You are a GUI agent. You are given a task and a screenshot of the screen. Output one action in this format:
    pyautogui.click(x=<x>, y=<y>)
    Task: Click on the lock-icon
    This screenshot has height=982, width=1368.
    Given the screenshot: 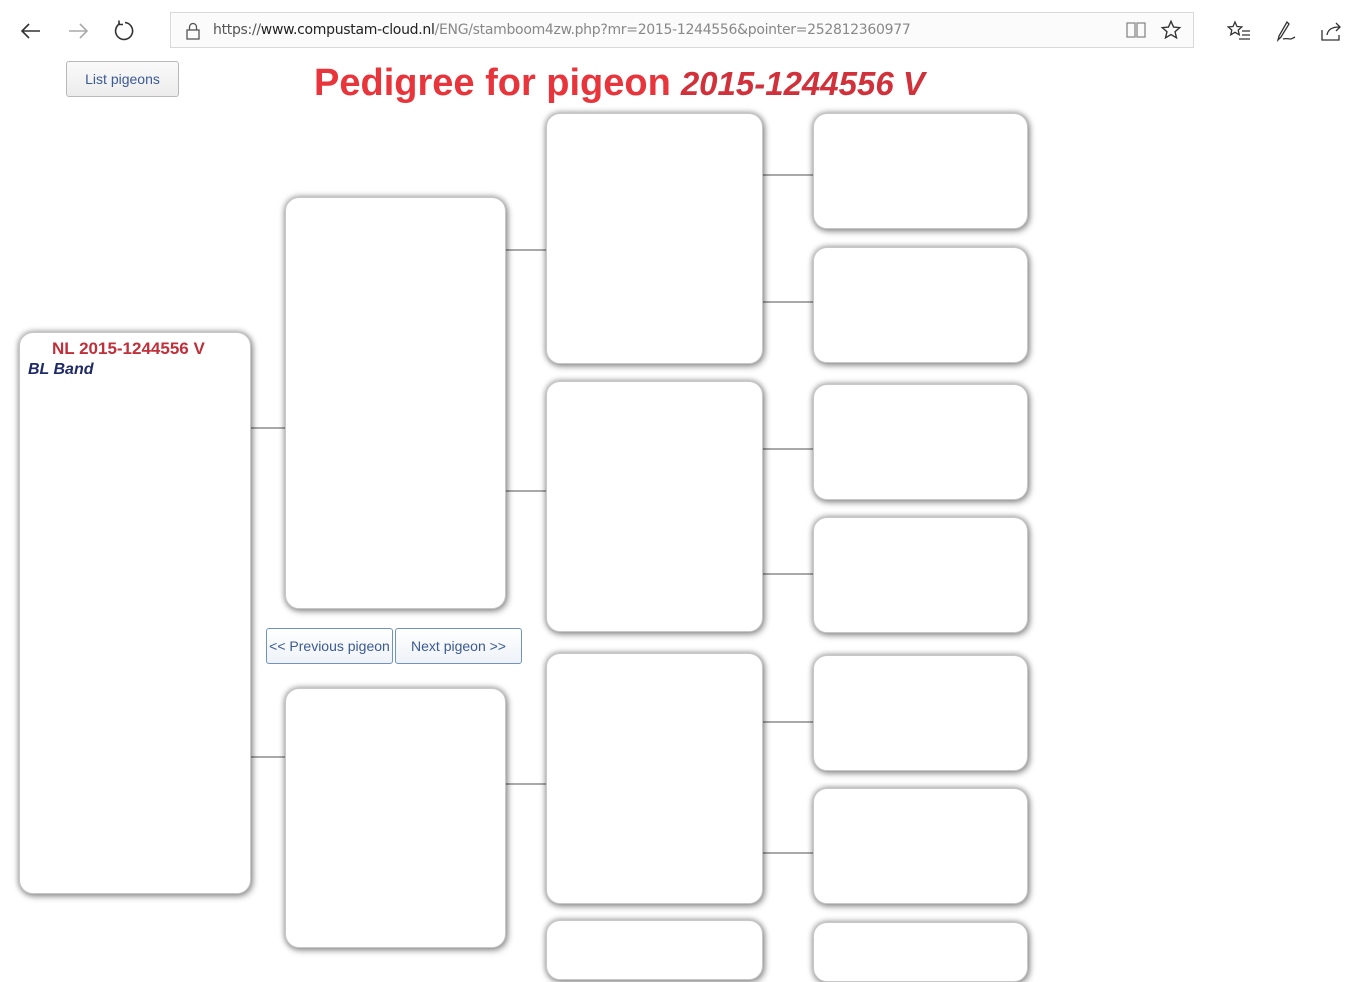 What is the action you would take?
    pyautogui.click(x=193, y=31)
    